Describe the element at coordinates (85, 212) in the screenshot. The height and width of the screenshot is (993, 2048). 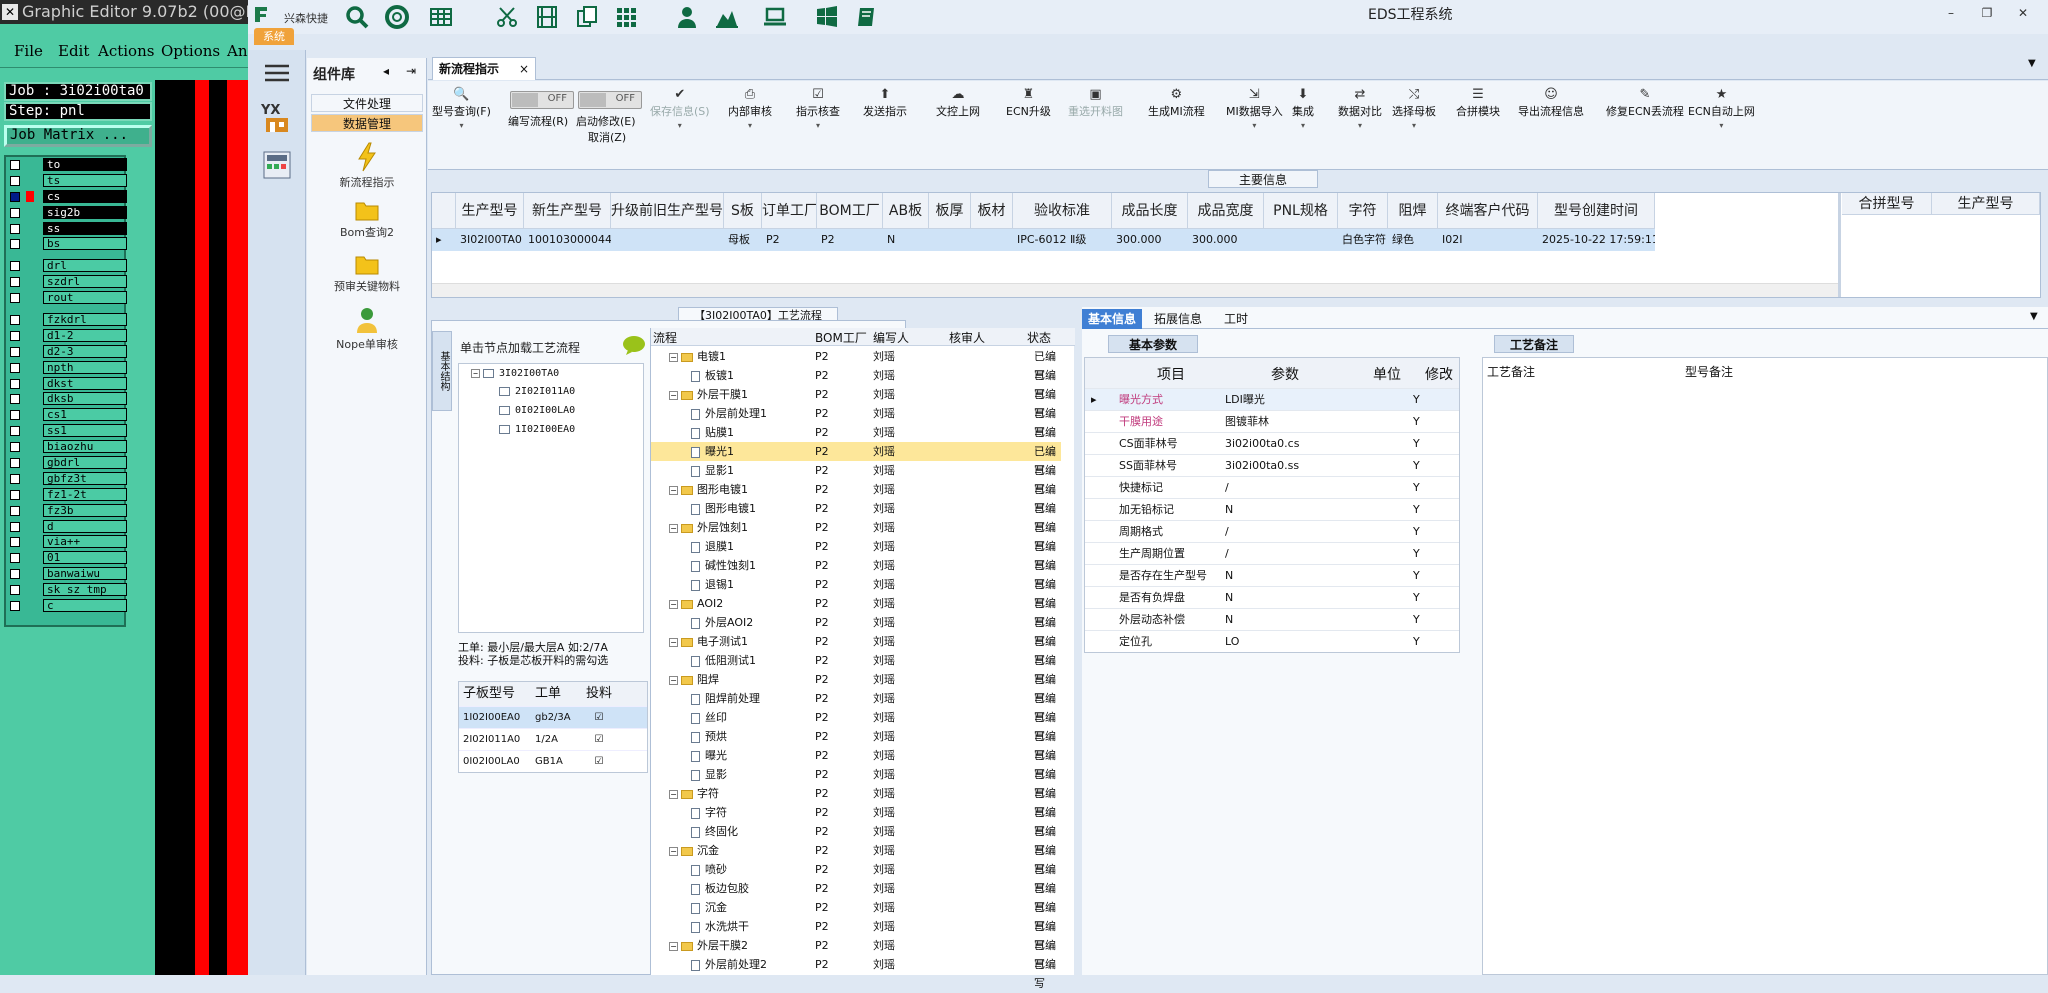
I see `layer-name: sig2b` at that location.